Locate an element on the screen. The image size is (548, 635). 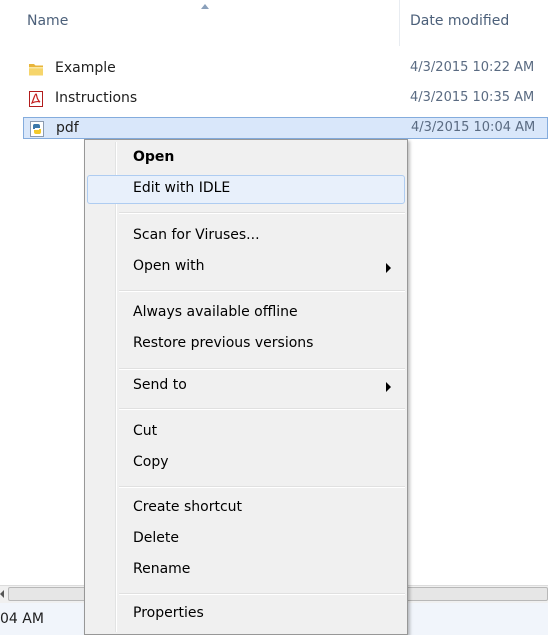
file-date: 4/3/2015 10:04 AM is located at coordinates (473, 127).